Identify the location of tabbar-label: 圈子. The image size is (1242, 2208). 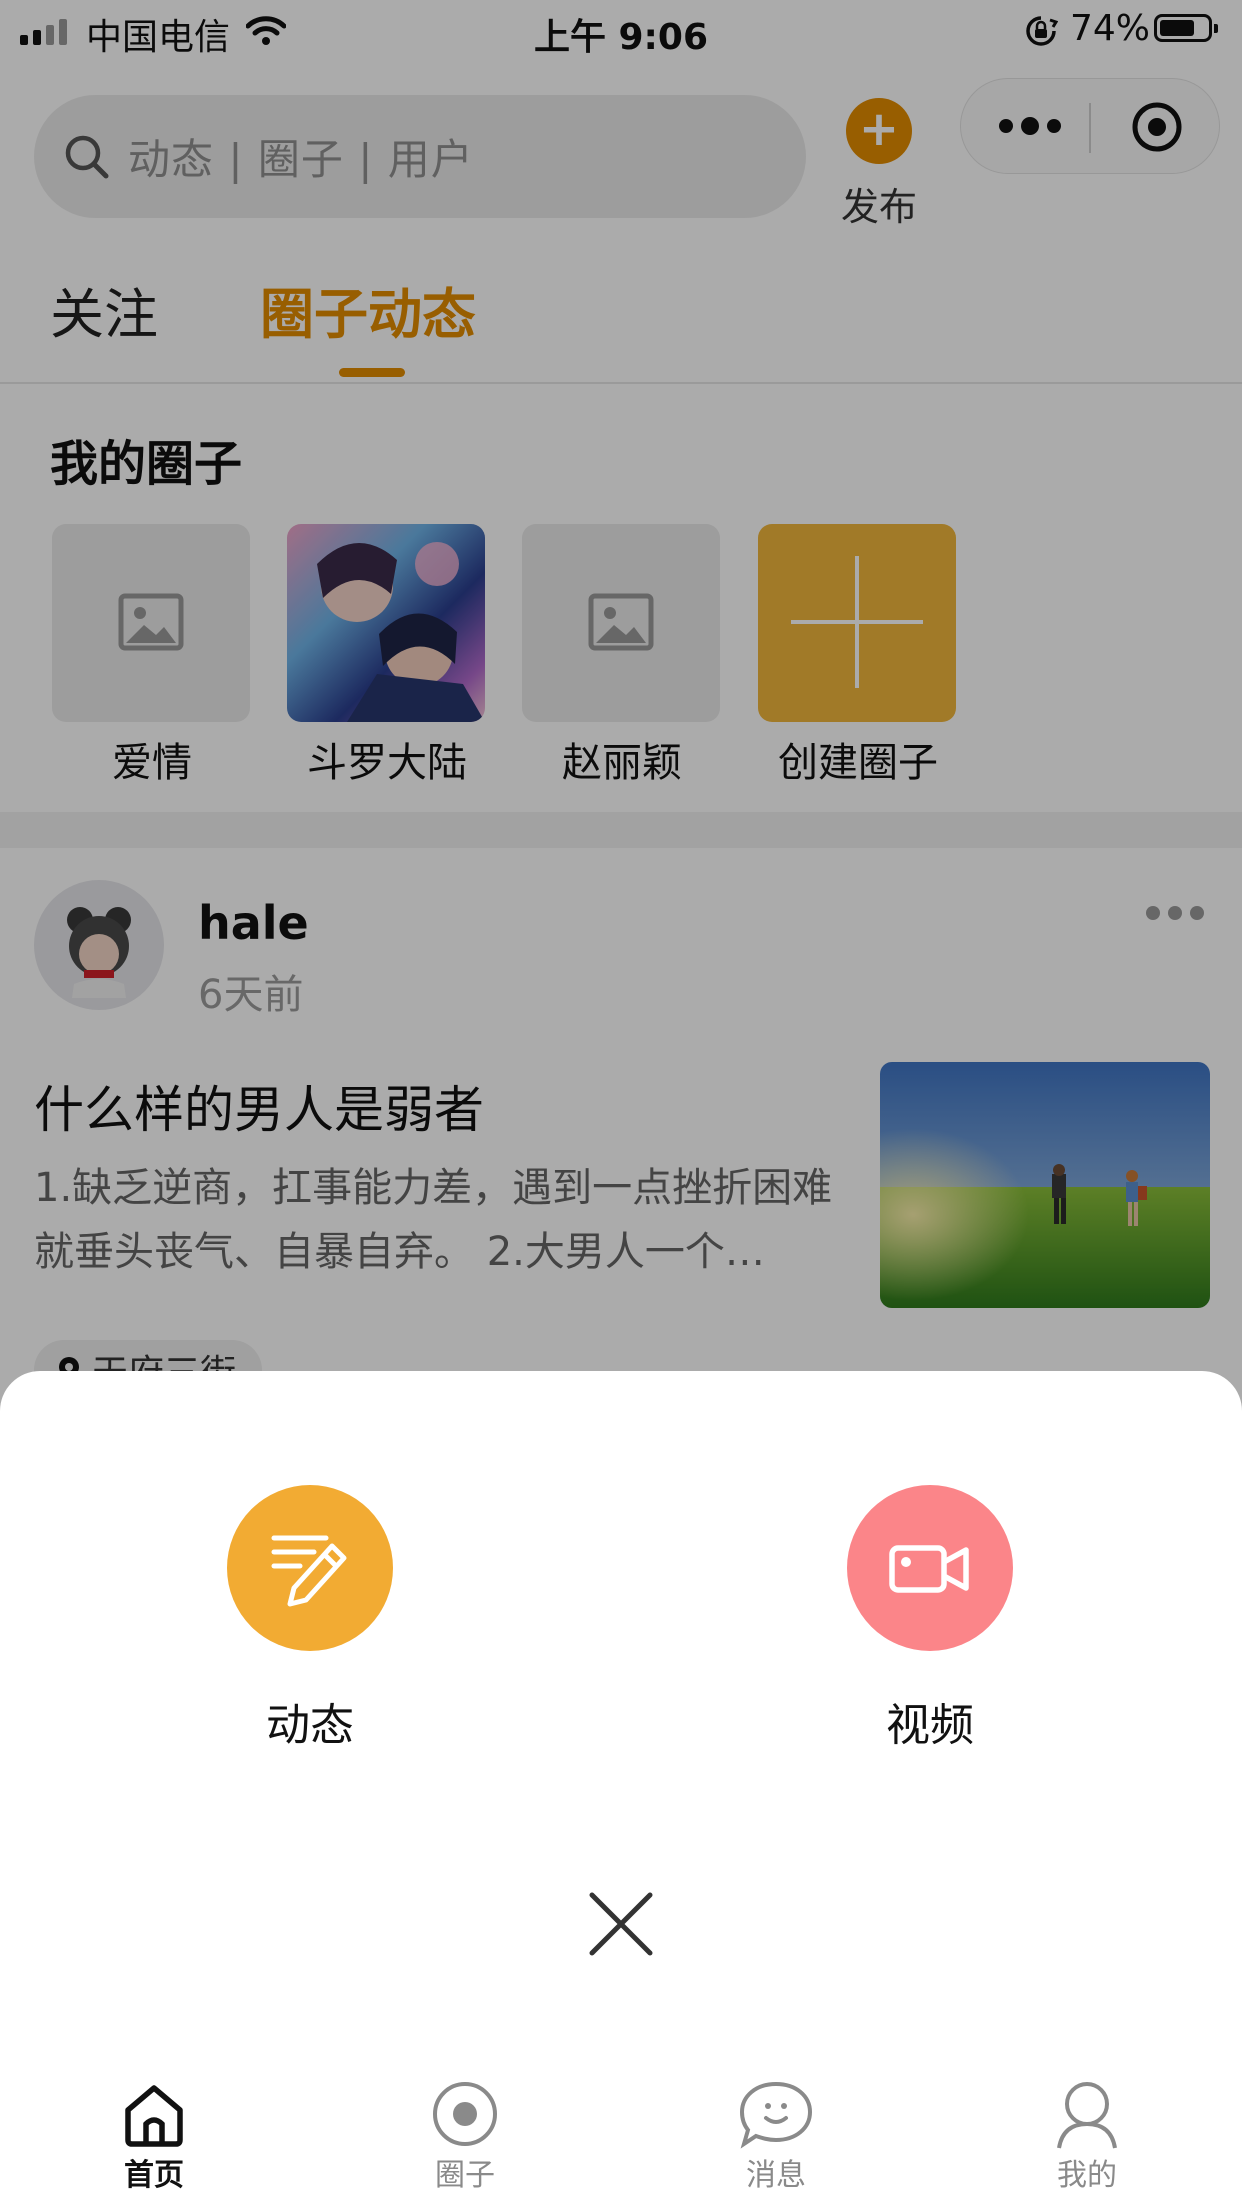
(465, 2175).